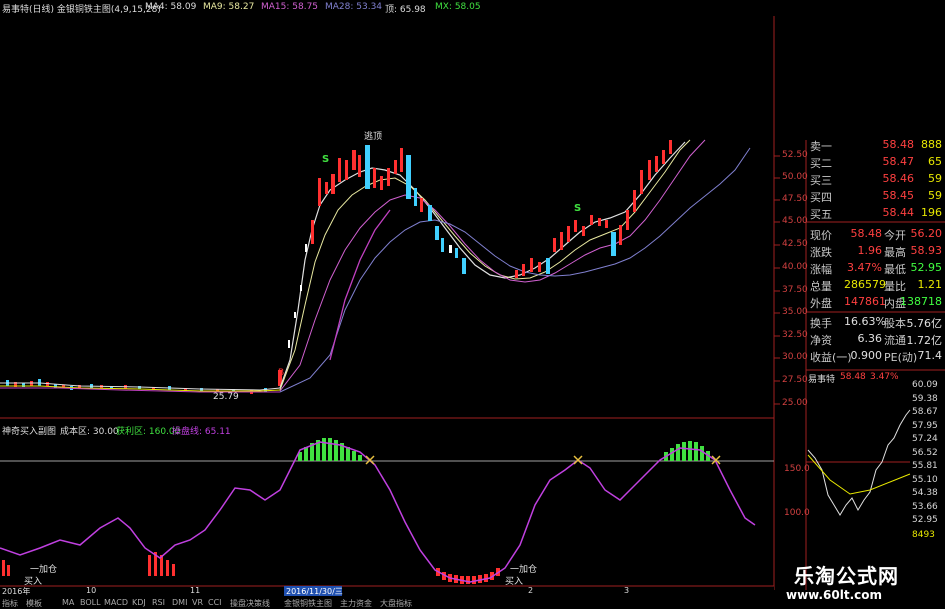 Image resolution: width=945 pixels, height=609 pixels. I want to click on order-volume: 888, so click(931, 144).